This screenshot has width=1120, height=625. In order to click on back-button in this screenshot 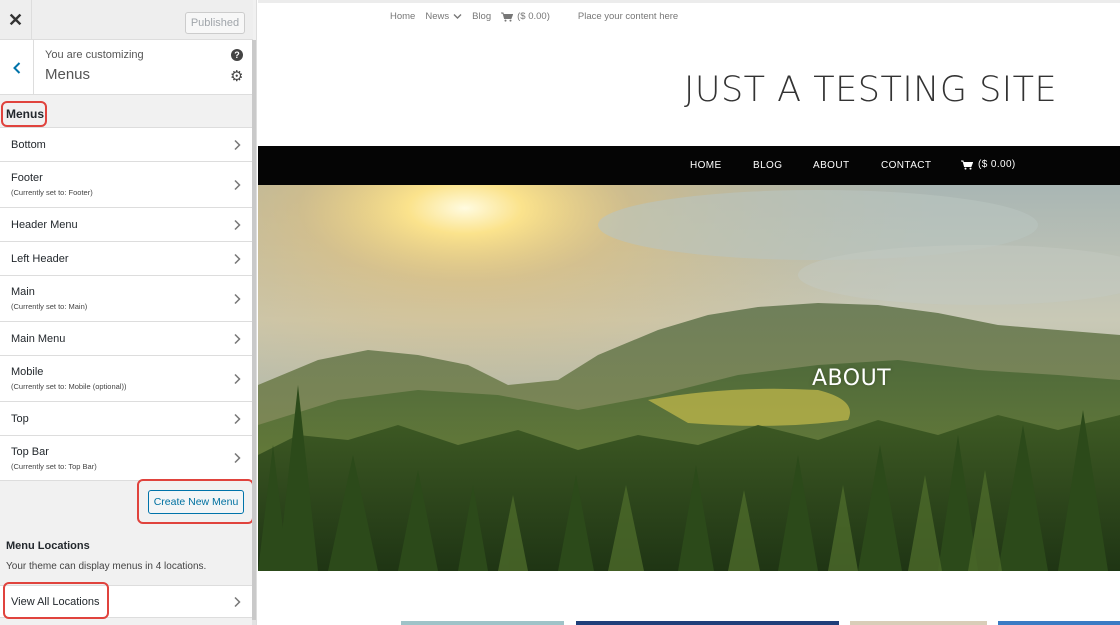, I will do `click(17, 67)`.